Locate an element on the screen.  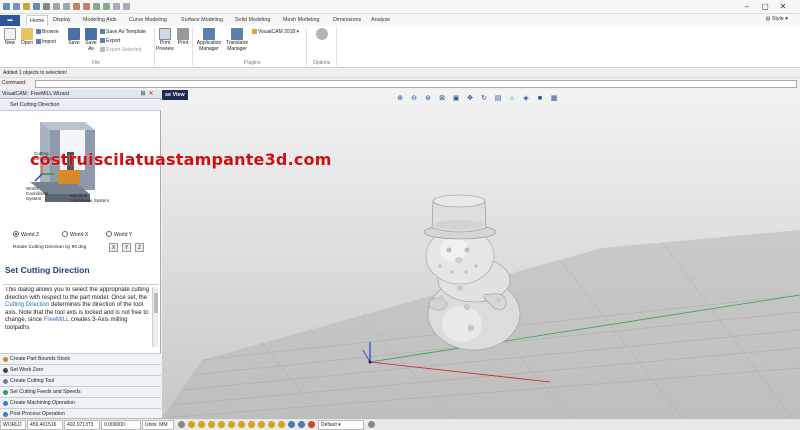
save-as-button: Save As is located at coordinates (91, 40).